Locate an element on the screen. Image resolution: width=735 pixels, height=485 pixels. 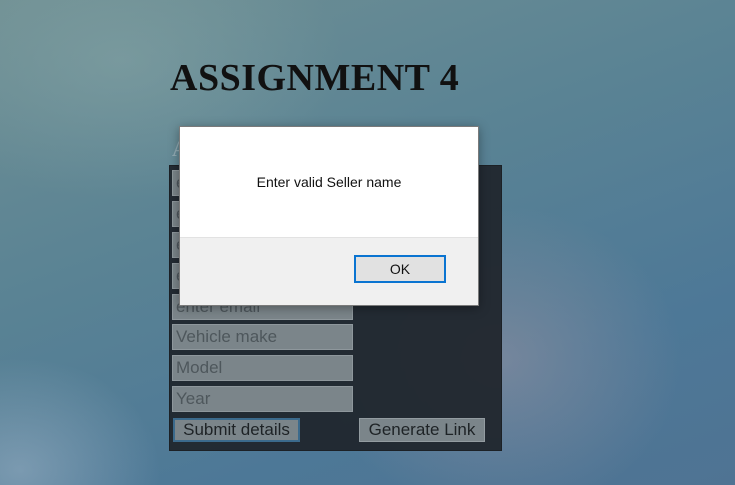
model-field: Model is located at coordinates (262, 368).